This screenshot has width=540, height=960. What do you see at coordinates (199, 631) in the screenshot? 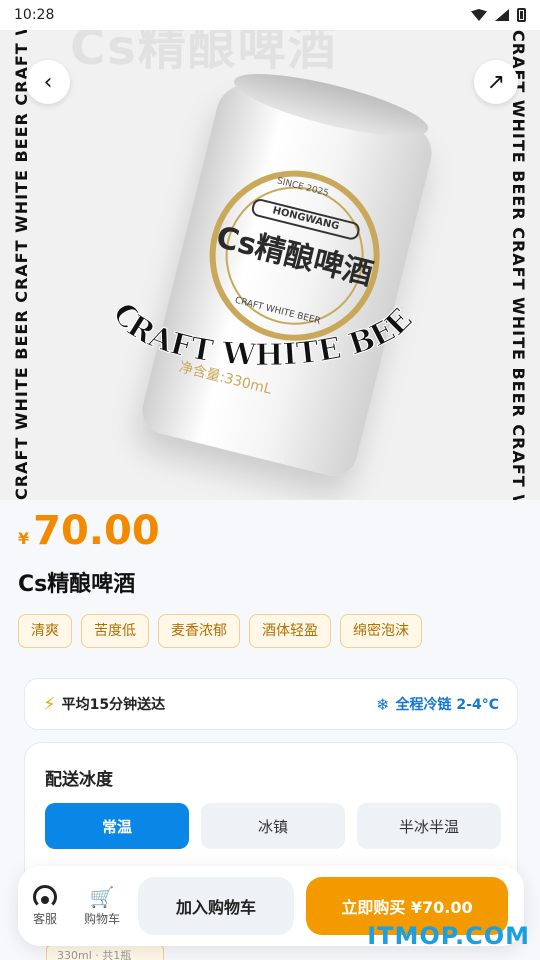
I see `tag: 麦香浓郁` at bounding box center [199, 631].